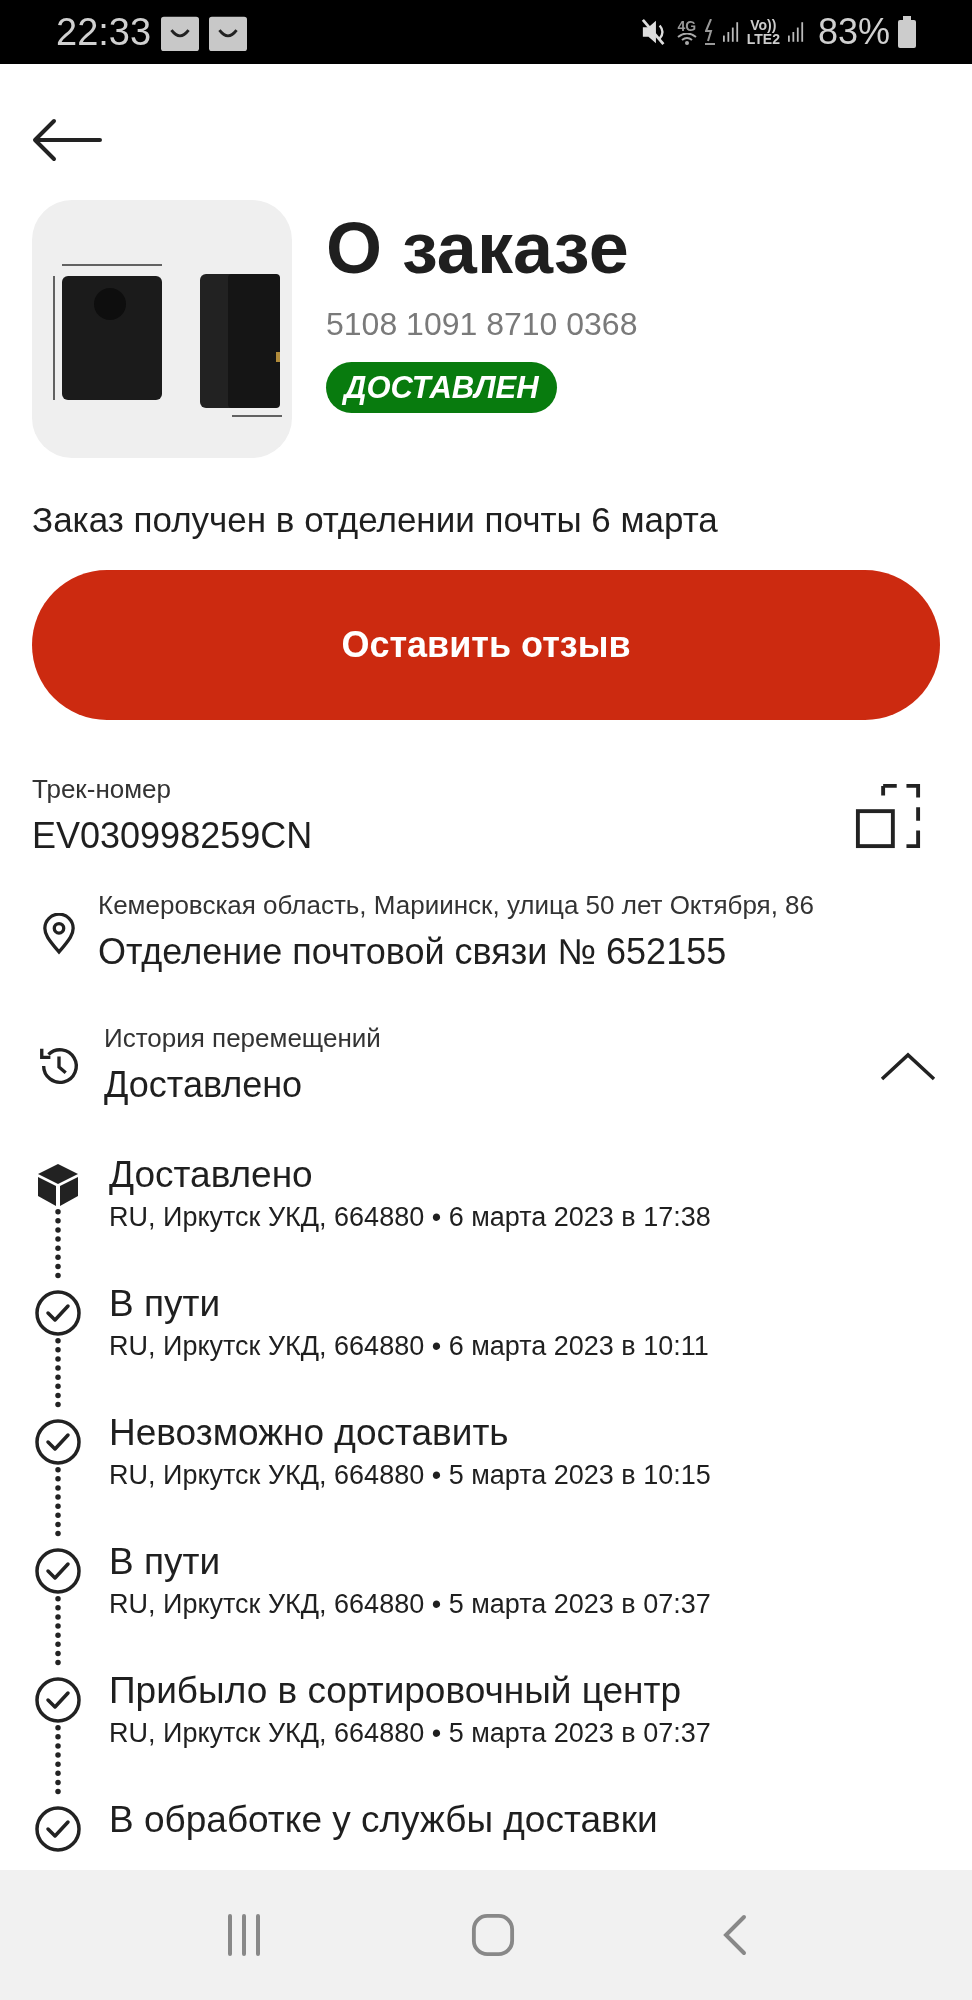 This screenshot has height=2000, width=972. What do you see at coordinates (409, 1346) in the screenshot?
I see `event-details: RU, Иркутск УКД, 664880 • 6 марта 2023 в 10:11` at bounding box center [409, 1346].